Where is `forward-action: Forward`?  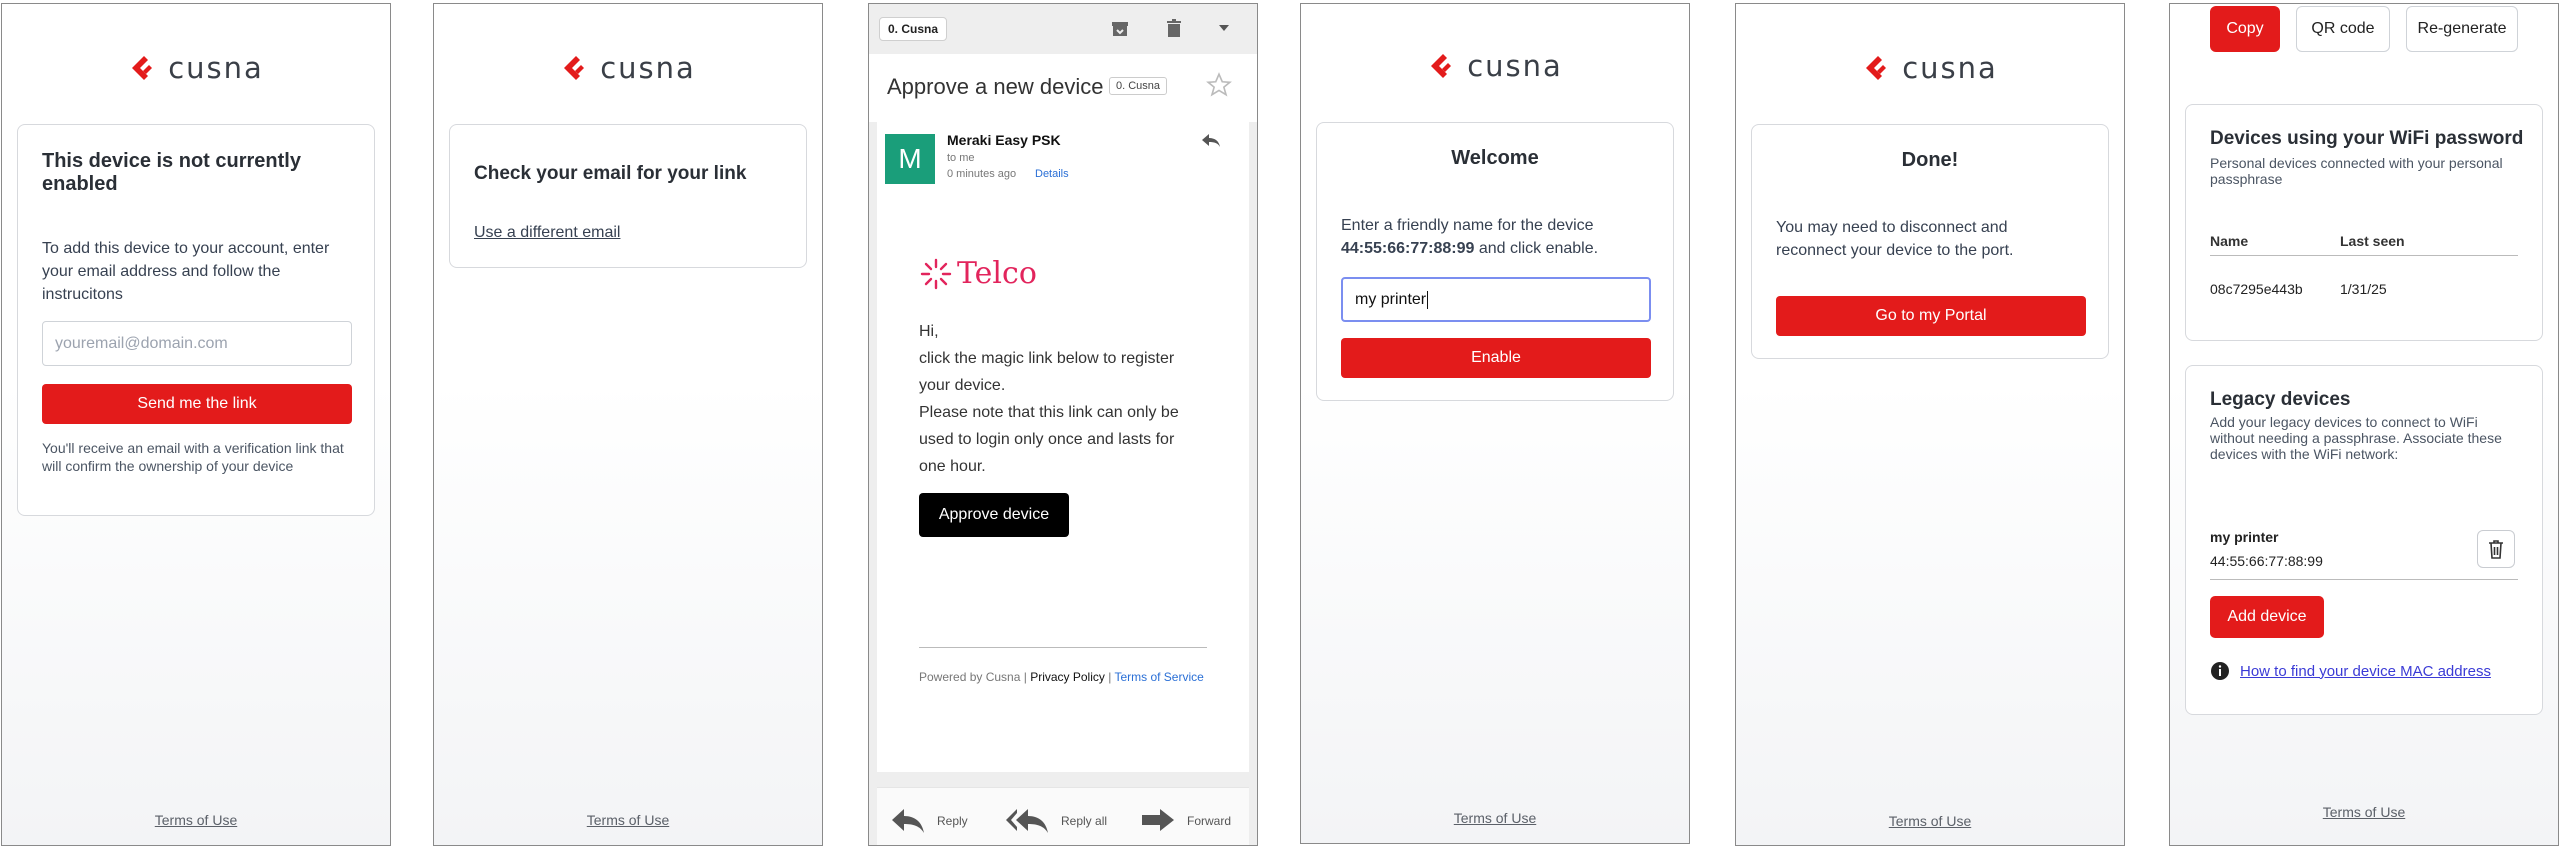
forward-action: Forward is located at coordinates (1185, 821).